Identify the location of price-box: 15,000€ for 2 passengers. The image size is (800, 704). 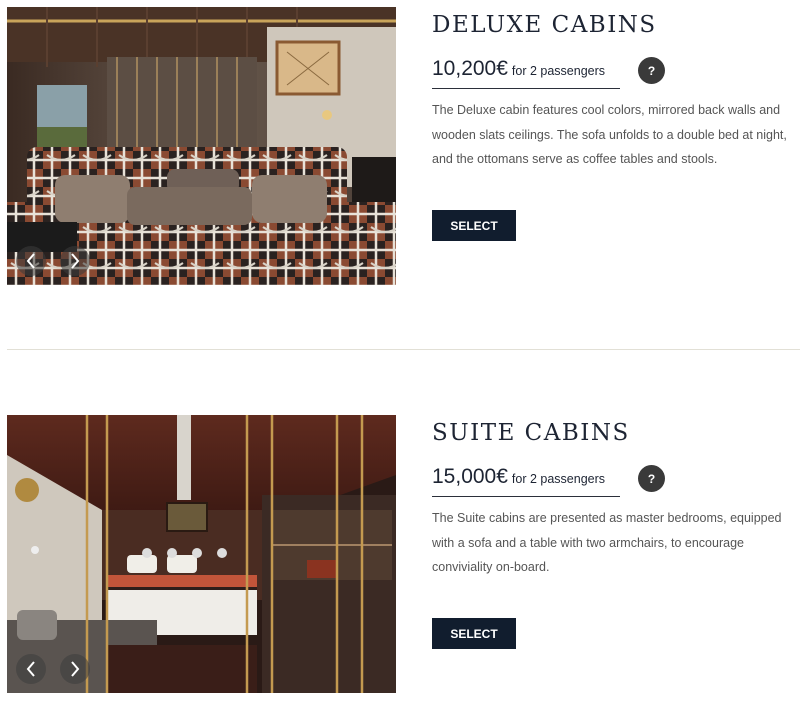
(526, 481).